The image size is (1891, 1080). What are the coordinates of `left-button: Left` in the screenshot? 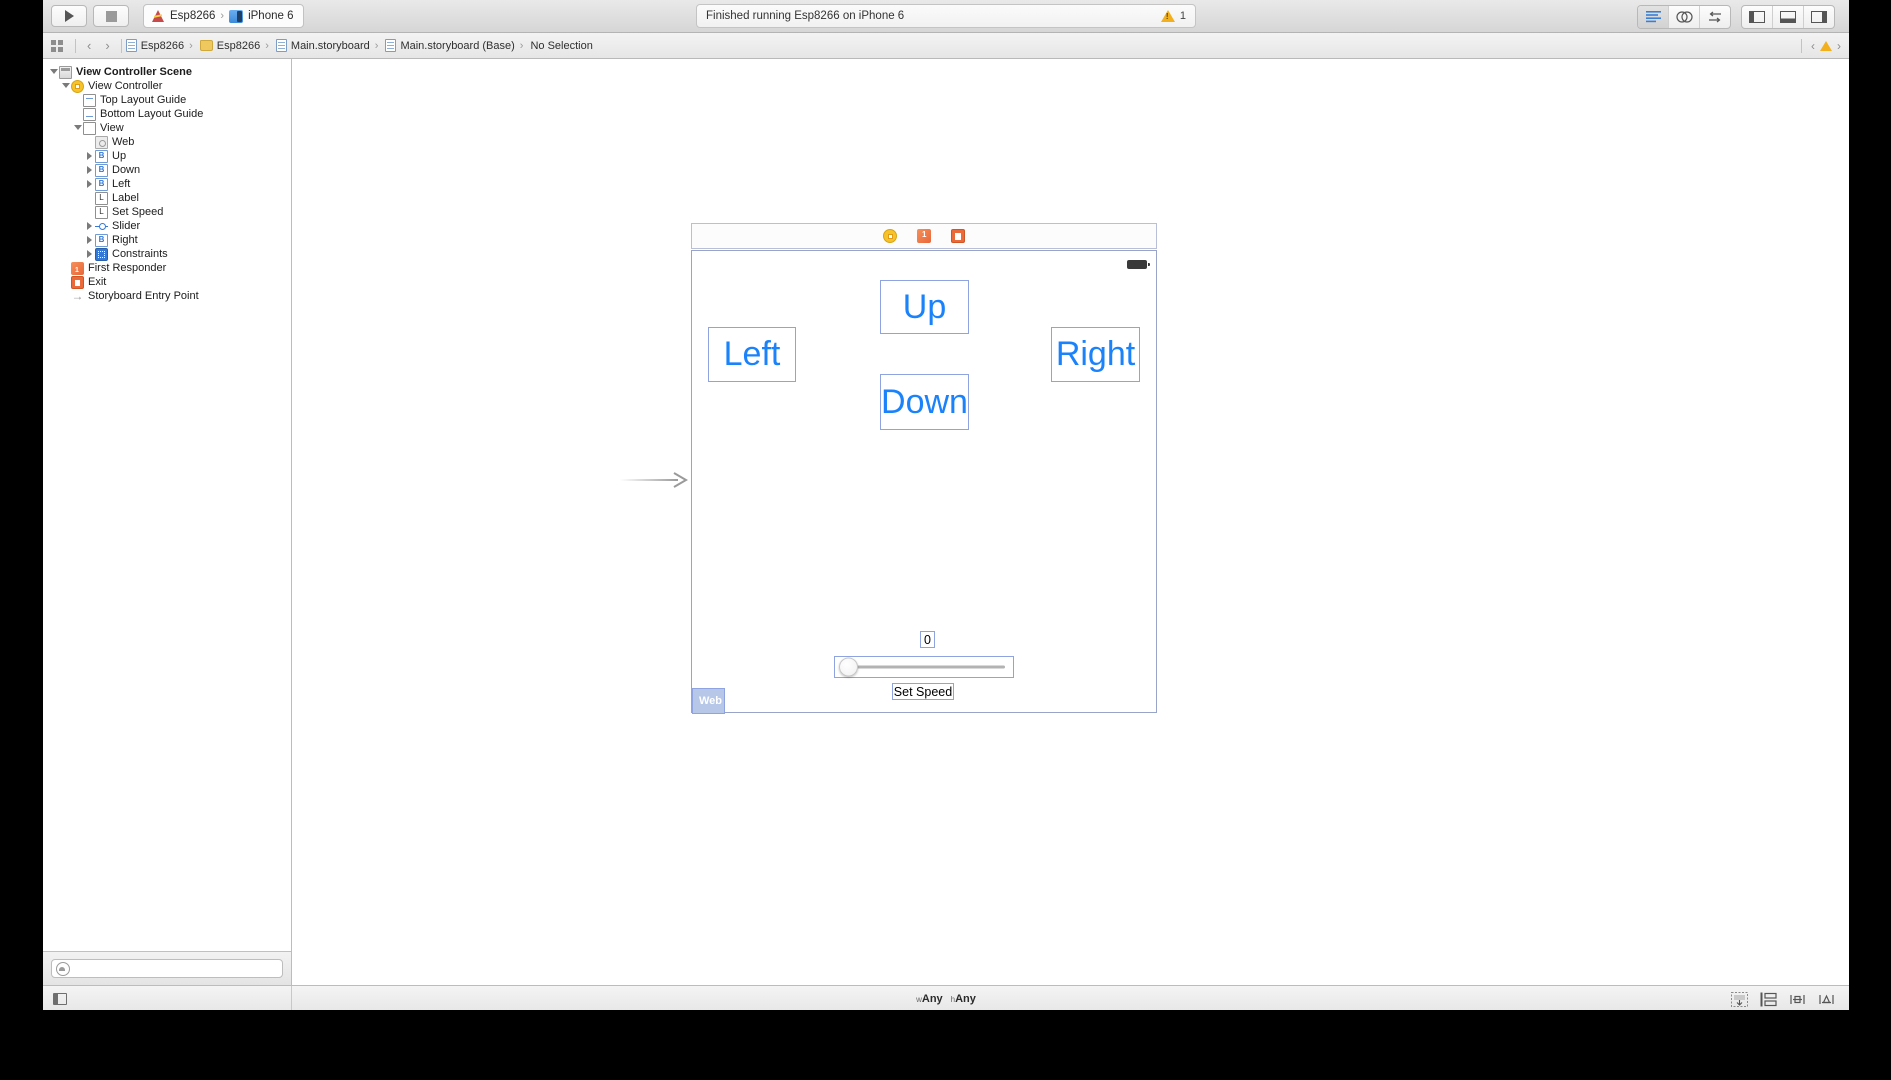 It's located at (752, 354).